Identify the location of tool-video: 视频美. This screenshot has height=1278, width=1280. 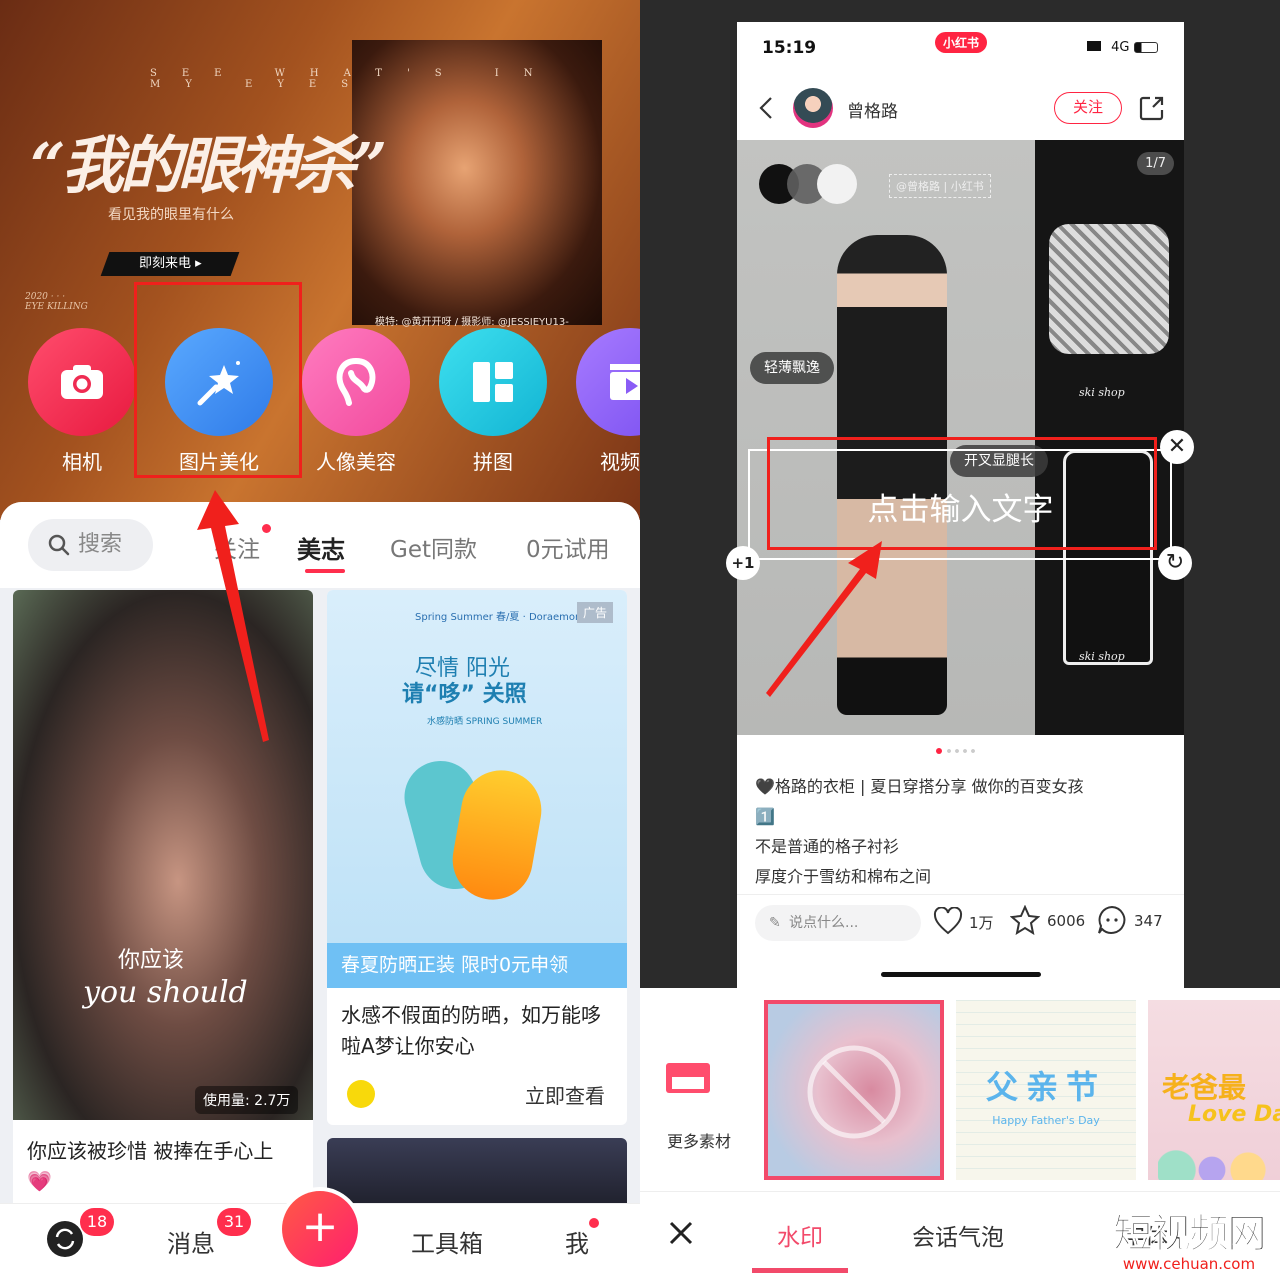
(607, 401).